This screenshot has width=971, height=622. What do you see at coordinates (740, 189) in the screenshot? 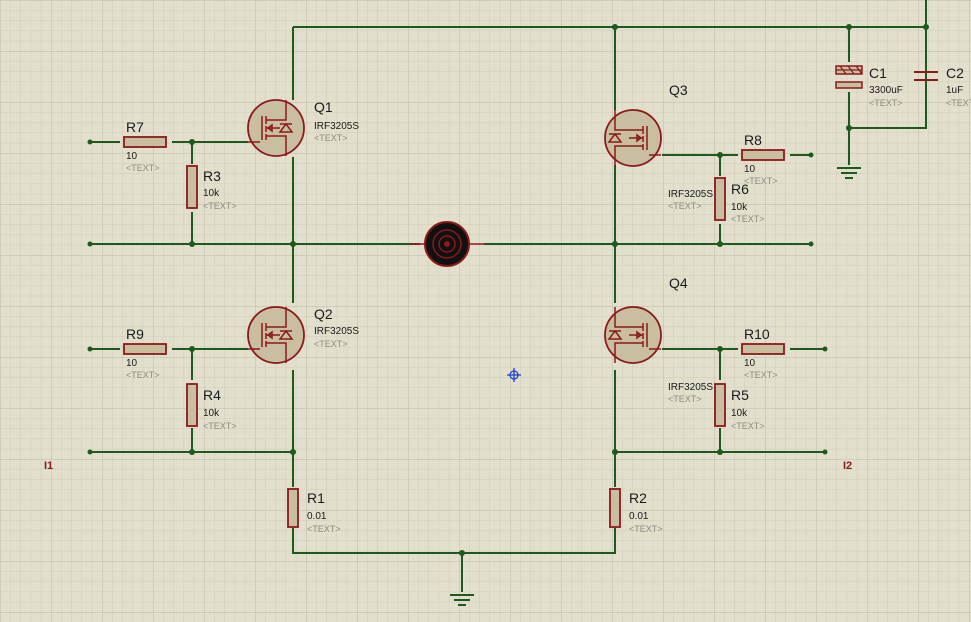
I see `r6-ref: R6` at bounding box center [740, 189].